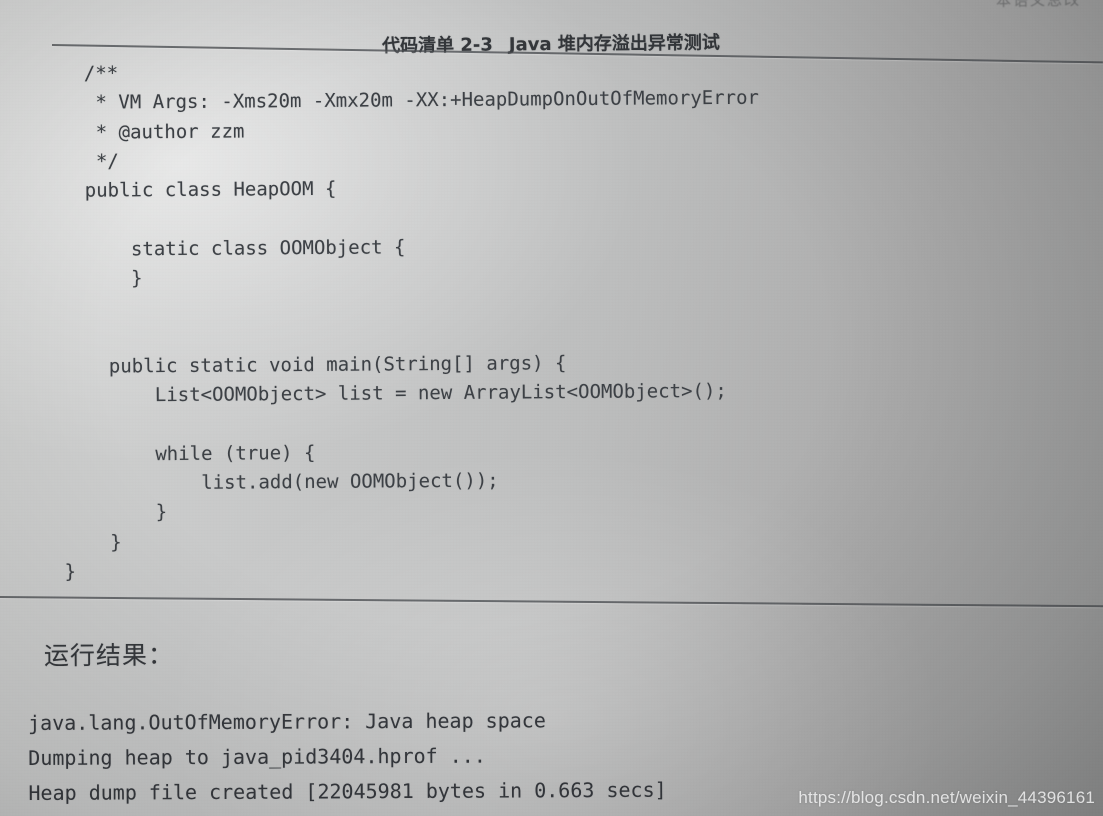  What do you see at coordinates (946, 797) in the screenshot?
I see `csdn-watermark: https://blog.csdn.net/weixin_44396161` at bounding box center [946, 797].